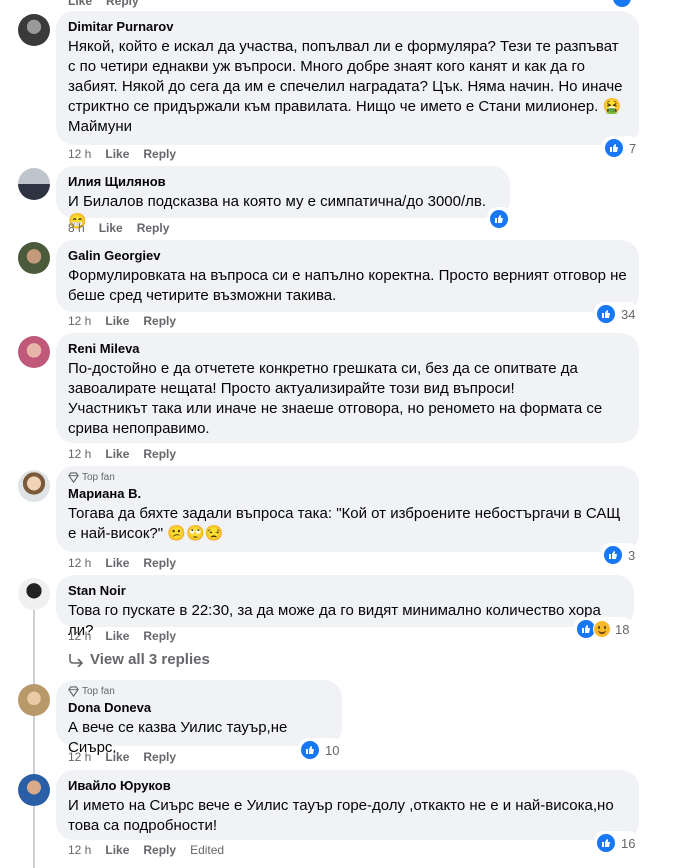  Describe the element at coordinates (347, 348) in the screenshot. I see `comment-author: Reni Mileva` at that location.